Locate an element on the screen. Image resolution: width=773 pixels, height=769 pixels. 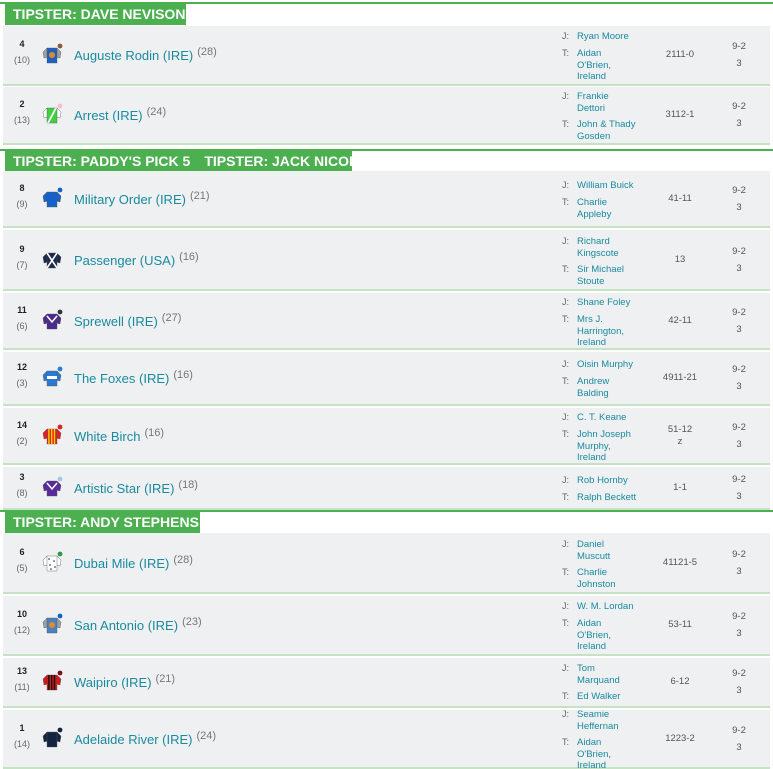
horse-name-text: Passenger (USA) is located at coordinates (124, 260).